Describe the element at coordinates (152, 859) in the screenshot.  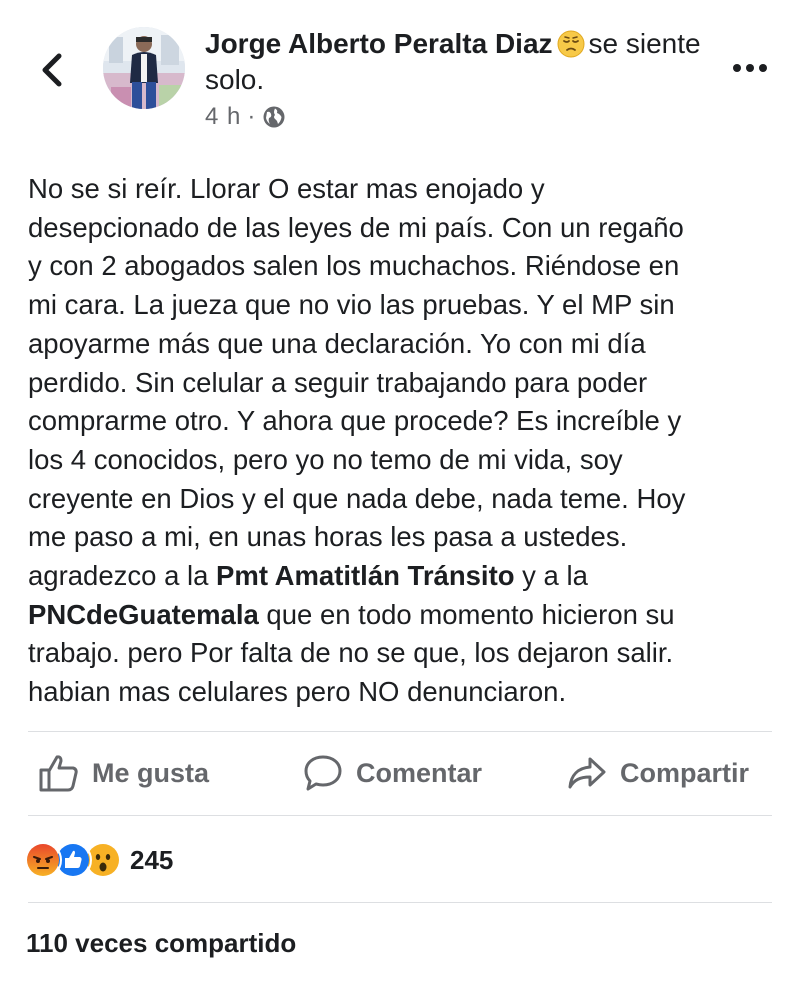
I see `reaction-count: 245` at that location.